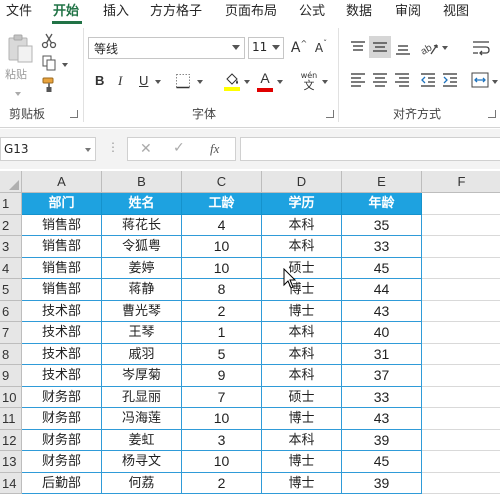 The height and width of the screenshot is (501, 500). What do you see at coordinates (461, 268) in the screenshot?
I see `cell-f4` at bounding box center [461, 268].